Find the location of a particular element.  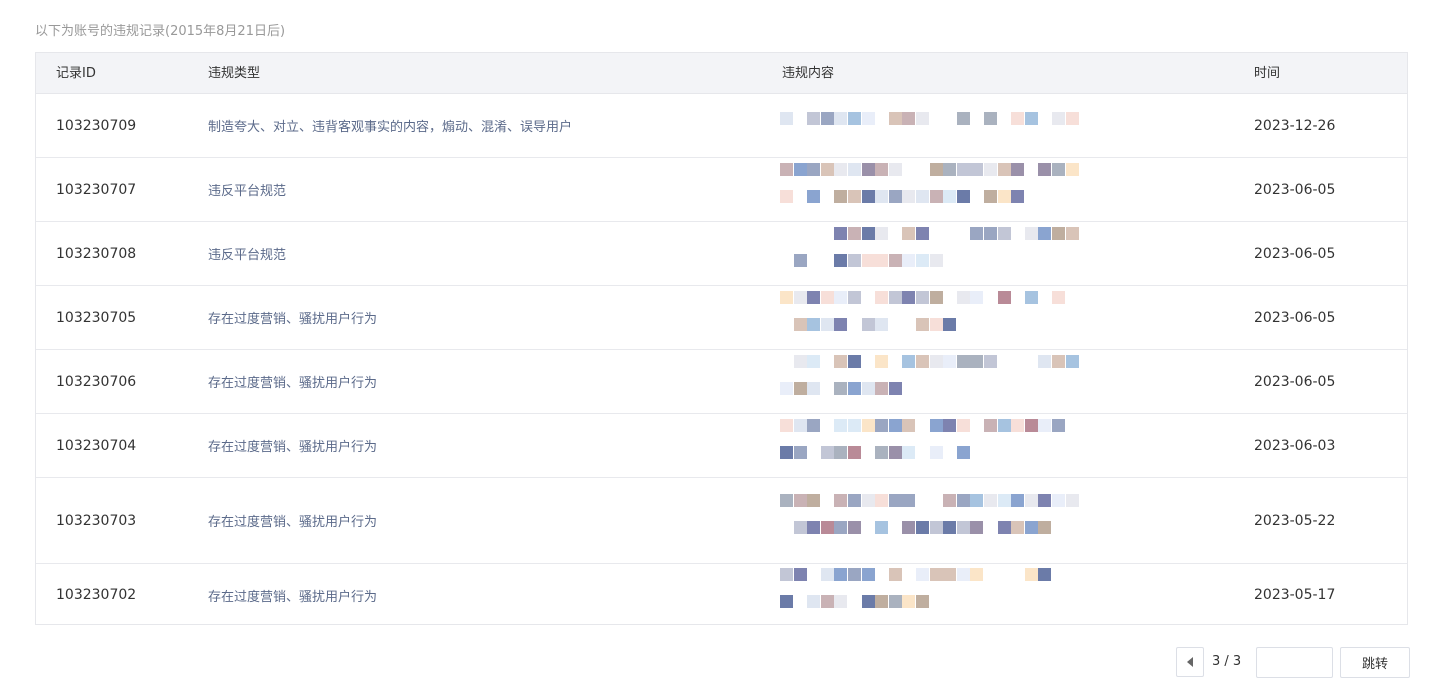

violation-time: 2023-05-17 is located at coordinates (1295, 595).